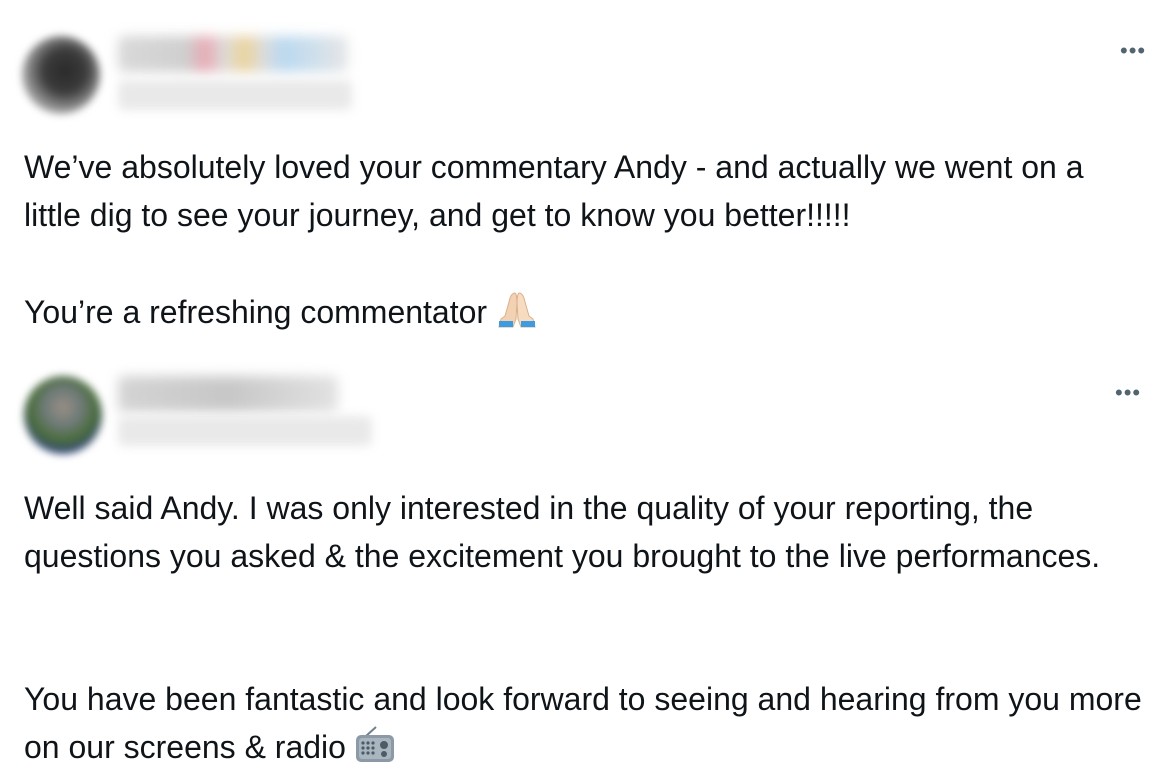  What do you see at coordinates (375, 751) in the screenshot?
I see `radio-icon` at bounding box center [375, 751].